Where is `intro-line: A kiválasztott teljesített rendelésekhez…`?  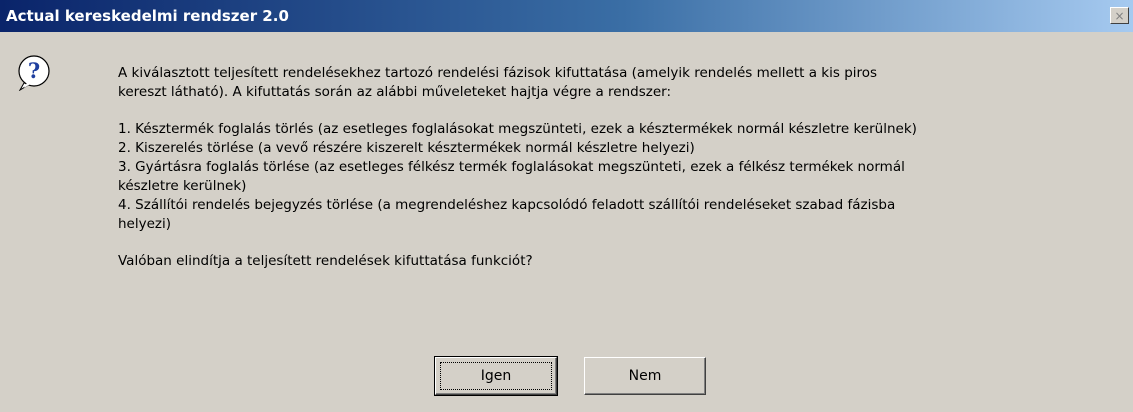 intro-line: A kiválasztott teljesített rendelésekhez… is located at coordinates (498, 73).